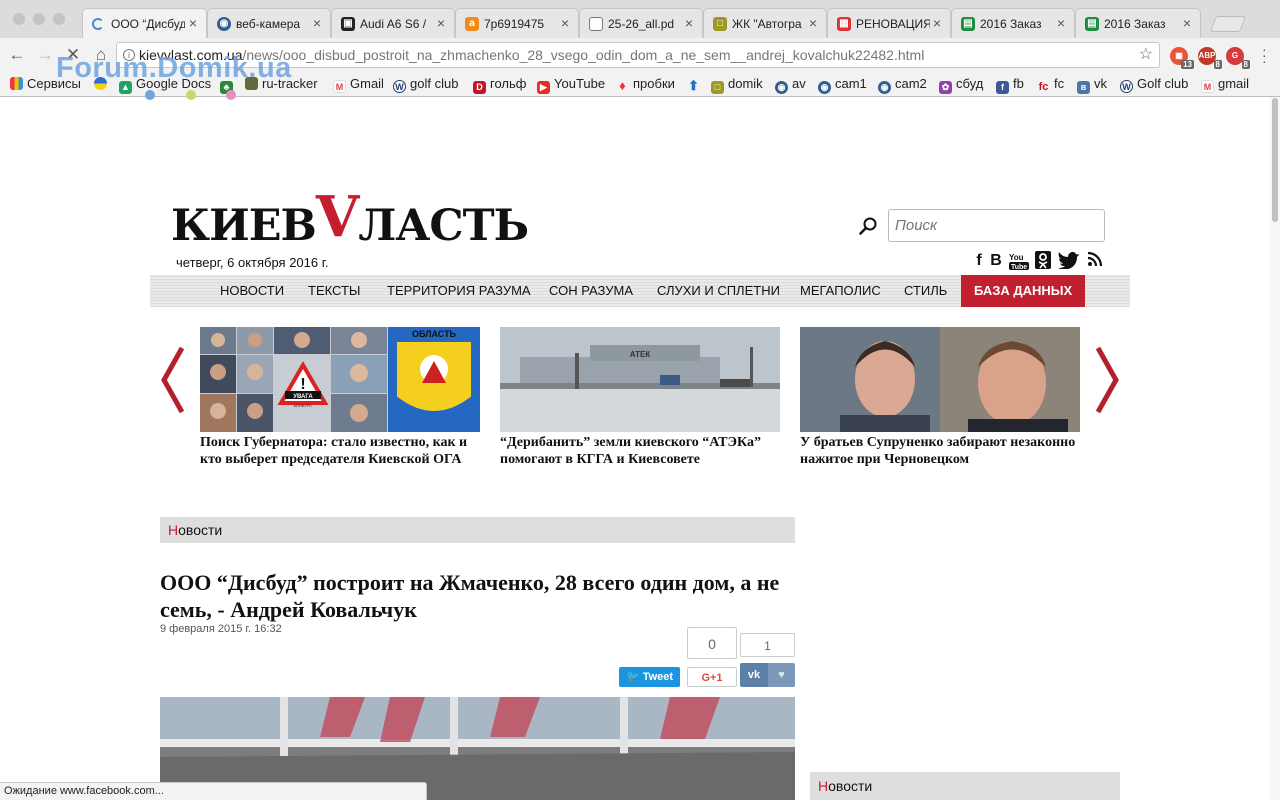 The image size is (1280, 800). I want to click on bookmark-star-icon: ☆, so click(1146, 55).